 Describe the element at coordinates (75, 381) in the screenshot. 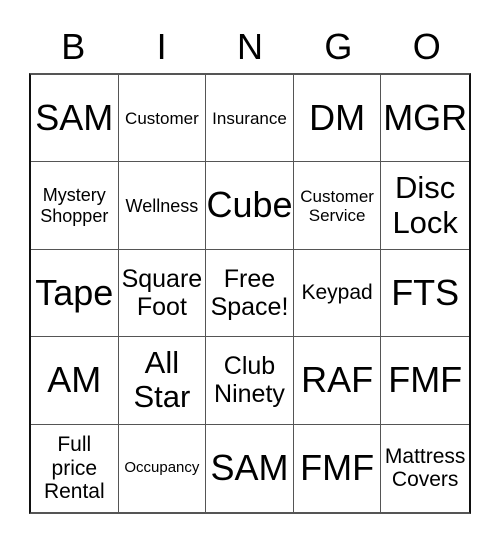

I see `bingo-cell: AM` at that location.